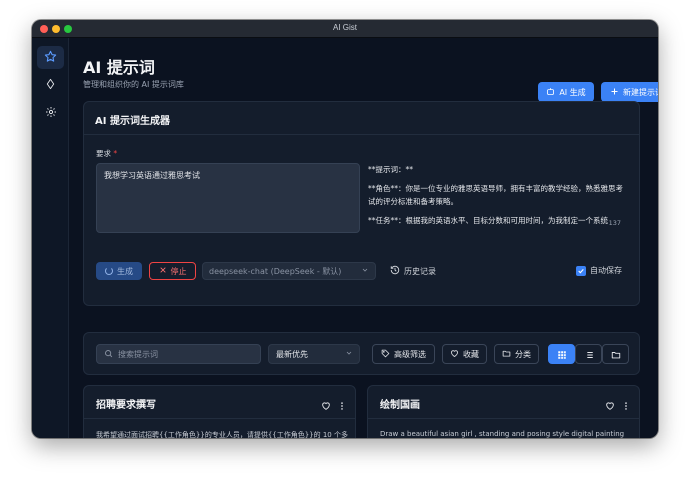 The height and width of the screenshot is (481, 690). I want to click on stop-button: 停止, so click(172, 271).